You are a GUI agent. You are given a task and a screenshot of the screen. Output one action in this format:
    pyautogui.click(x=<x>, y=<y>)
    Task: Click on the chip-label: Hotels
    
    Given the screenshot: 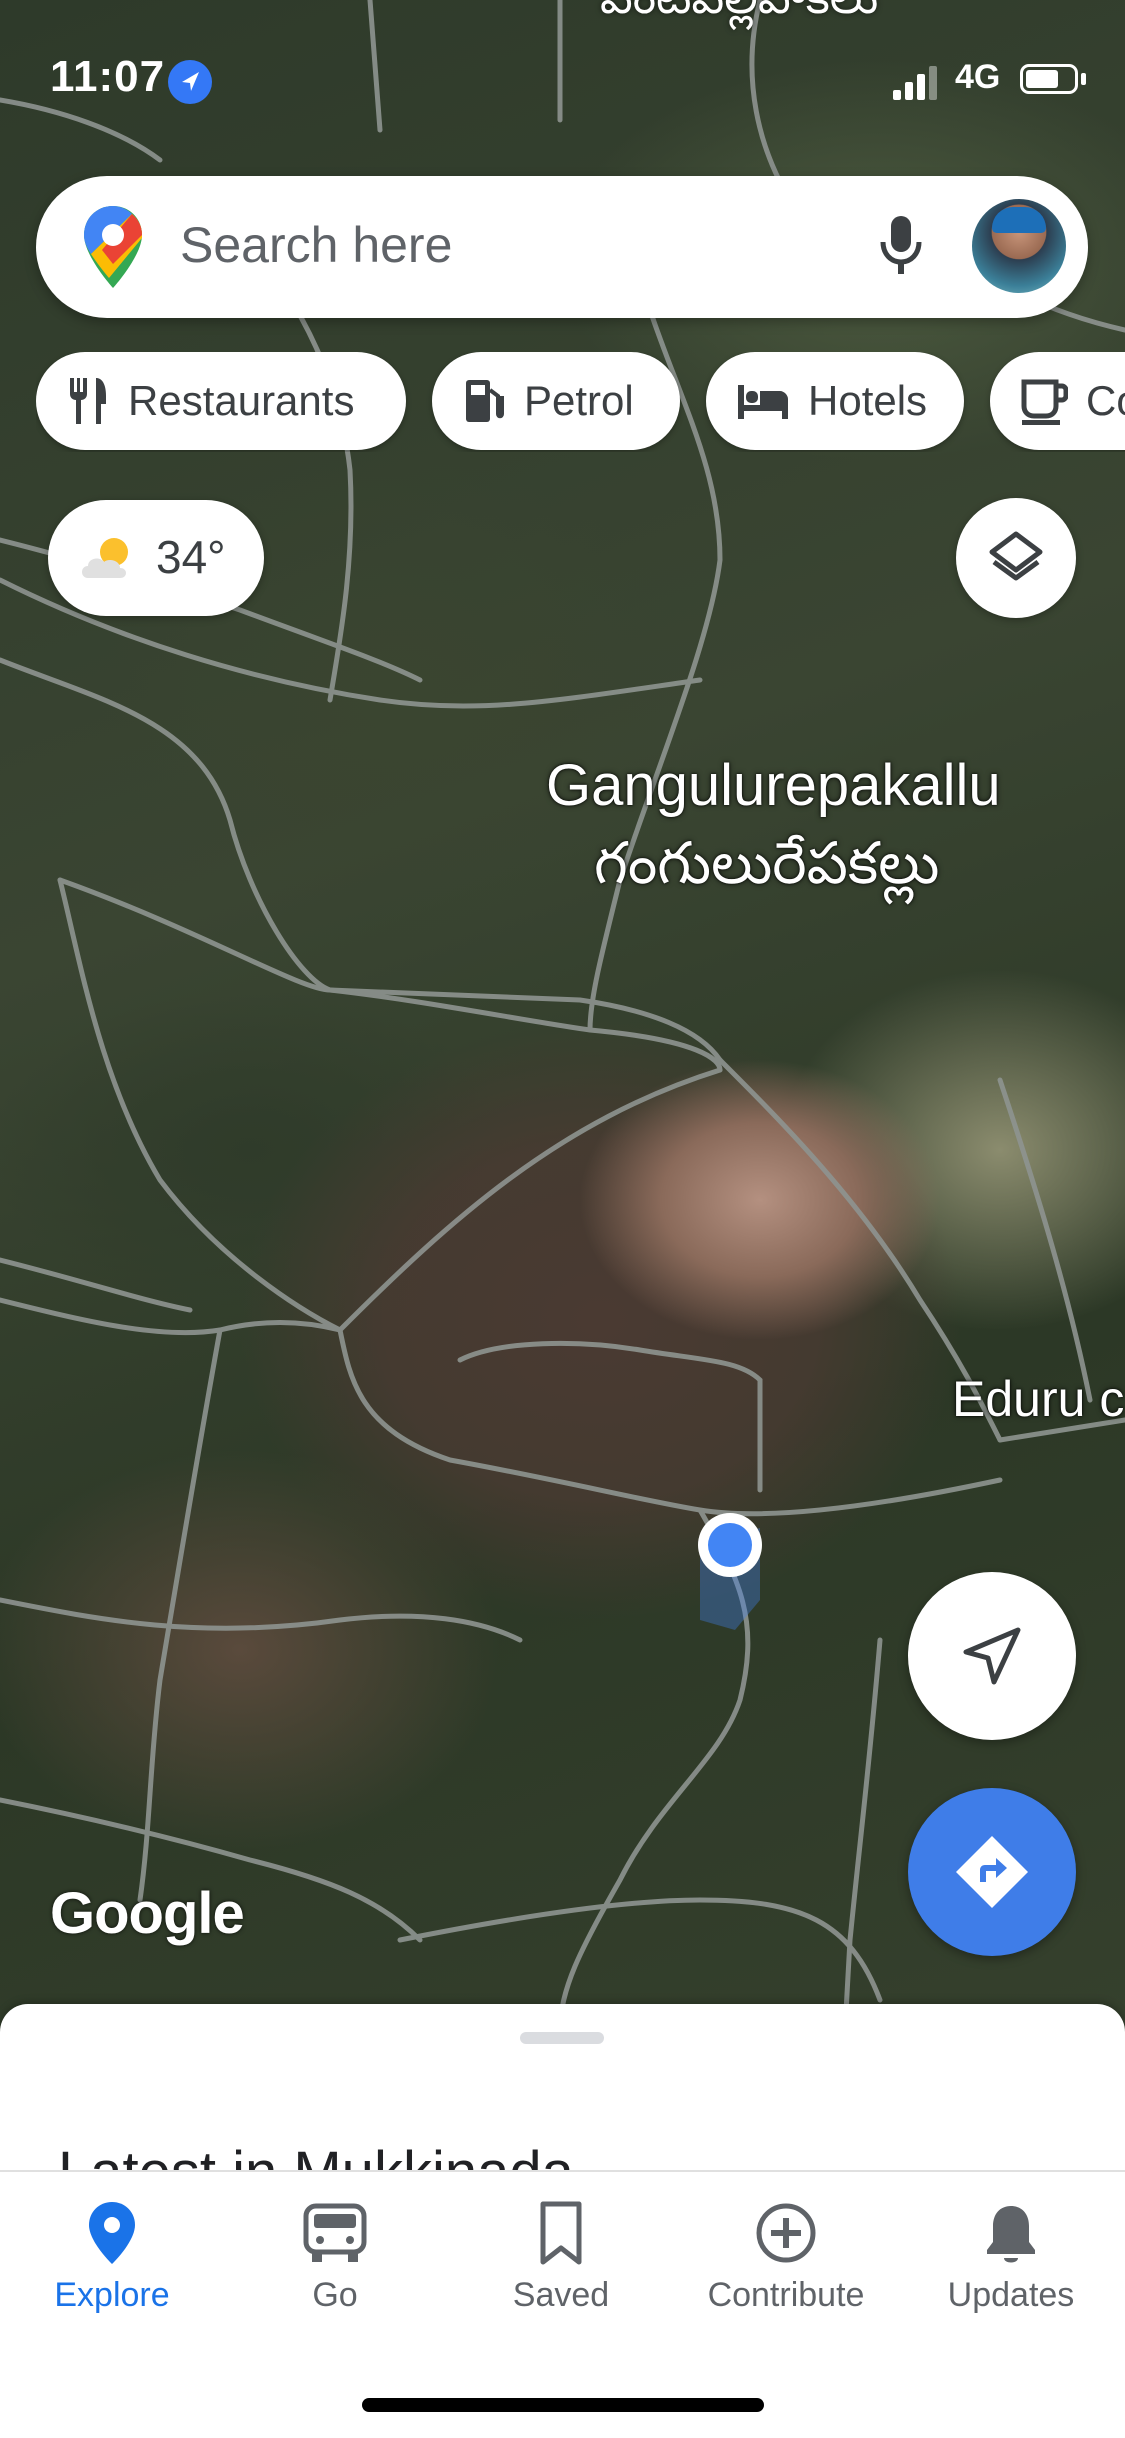 What is the action you would take?
    pyautogui.click(x=868, y=400)
    